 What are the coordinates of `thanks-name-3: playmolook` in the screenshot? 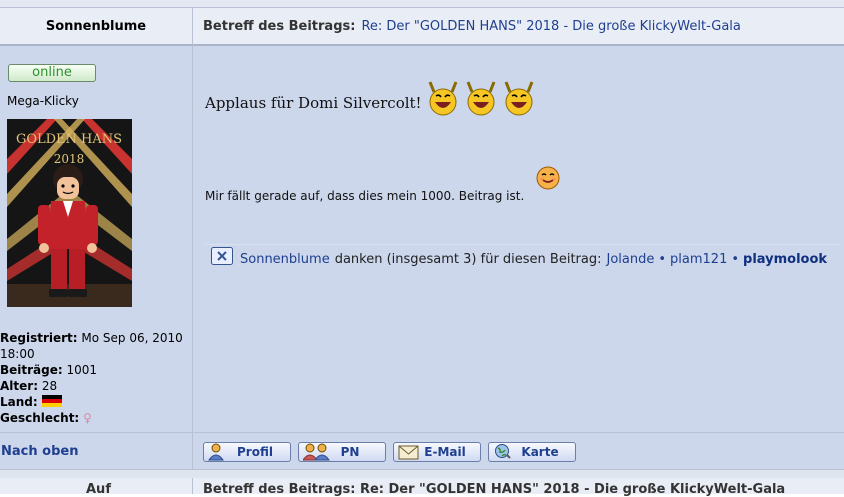 It's located at (785, 259).